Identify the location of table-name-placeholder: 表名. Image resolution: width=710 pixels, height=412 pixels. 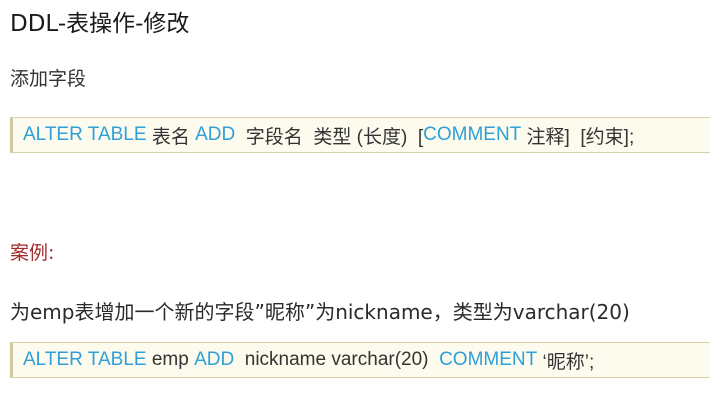
(171, 137).